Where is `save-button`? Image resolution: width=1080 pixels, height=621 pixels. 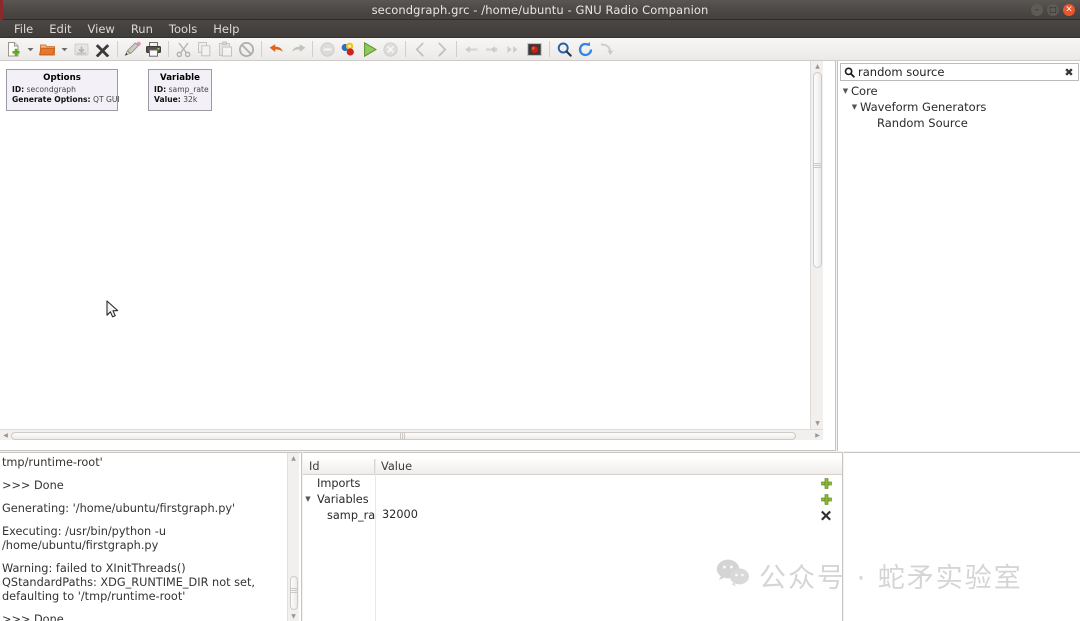
save-button is located at coordinates (81, 49).